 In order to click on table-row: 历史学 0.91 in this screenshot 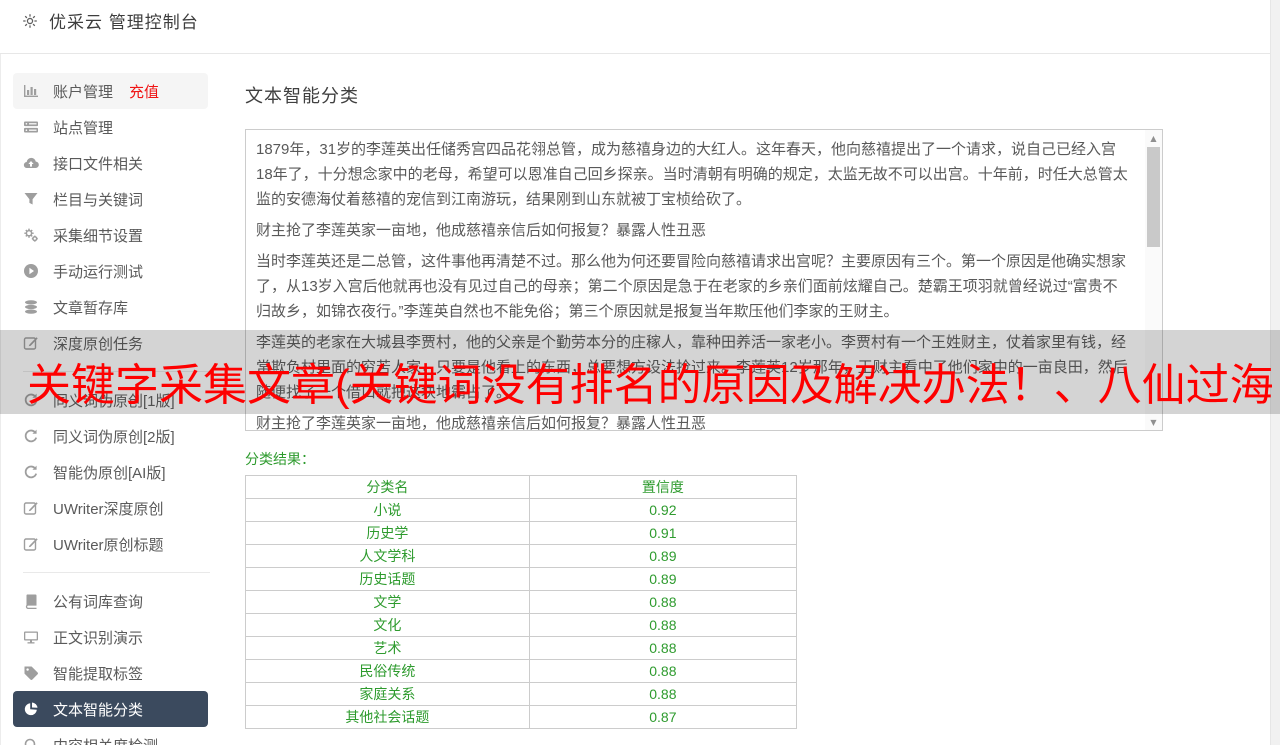, I will do `click(521, 533)`.